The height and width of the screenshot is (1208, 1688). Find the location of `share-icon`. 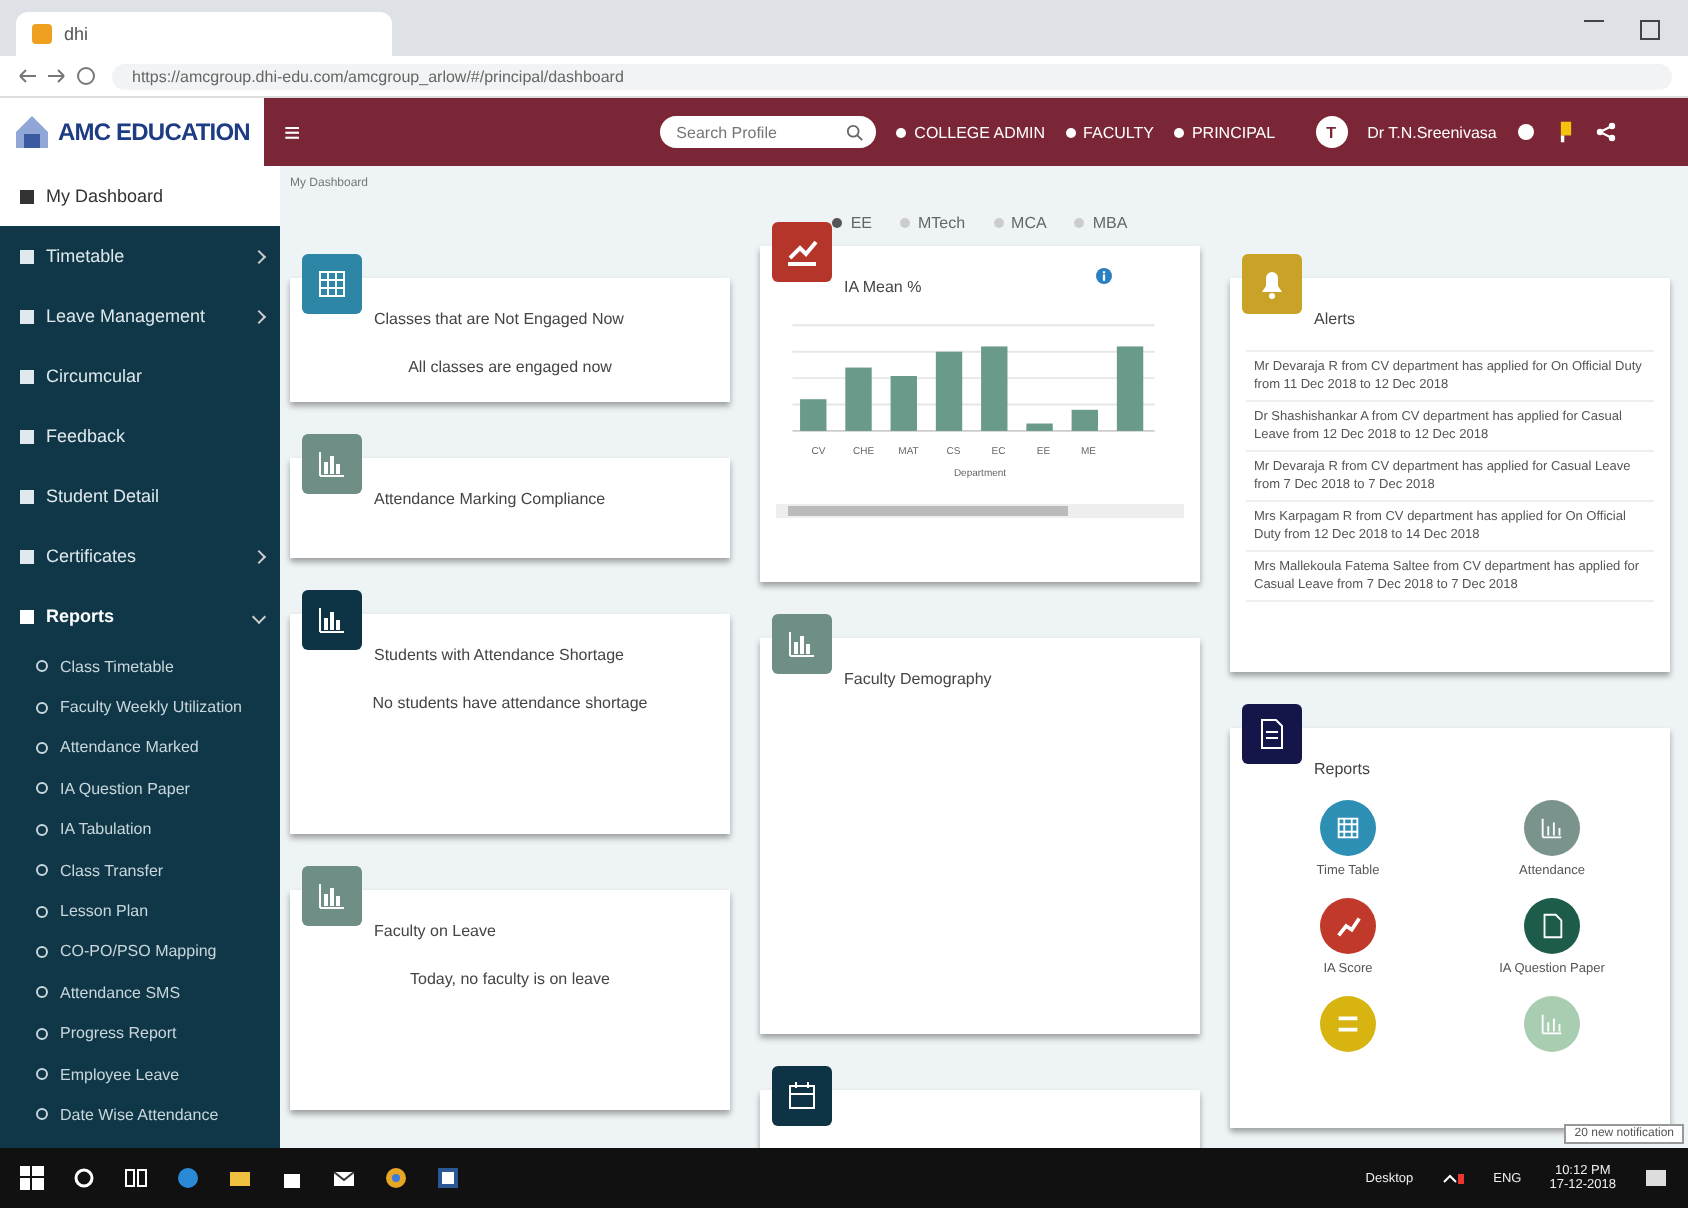

share-icon is located at coordinates (1606, 132).